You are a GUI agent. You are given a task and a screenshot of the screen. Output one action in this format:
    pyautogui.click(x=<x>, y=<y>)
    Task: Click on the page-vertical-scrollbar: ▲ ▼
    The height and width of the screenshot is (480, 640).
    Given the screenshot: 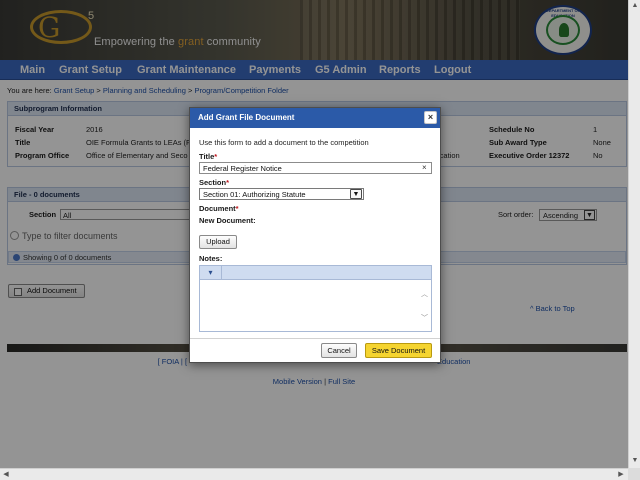 What is the action you would take?
    pyautogui.click(x=634, y=234)
    